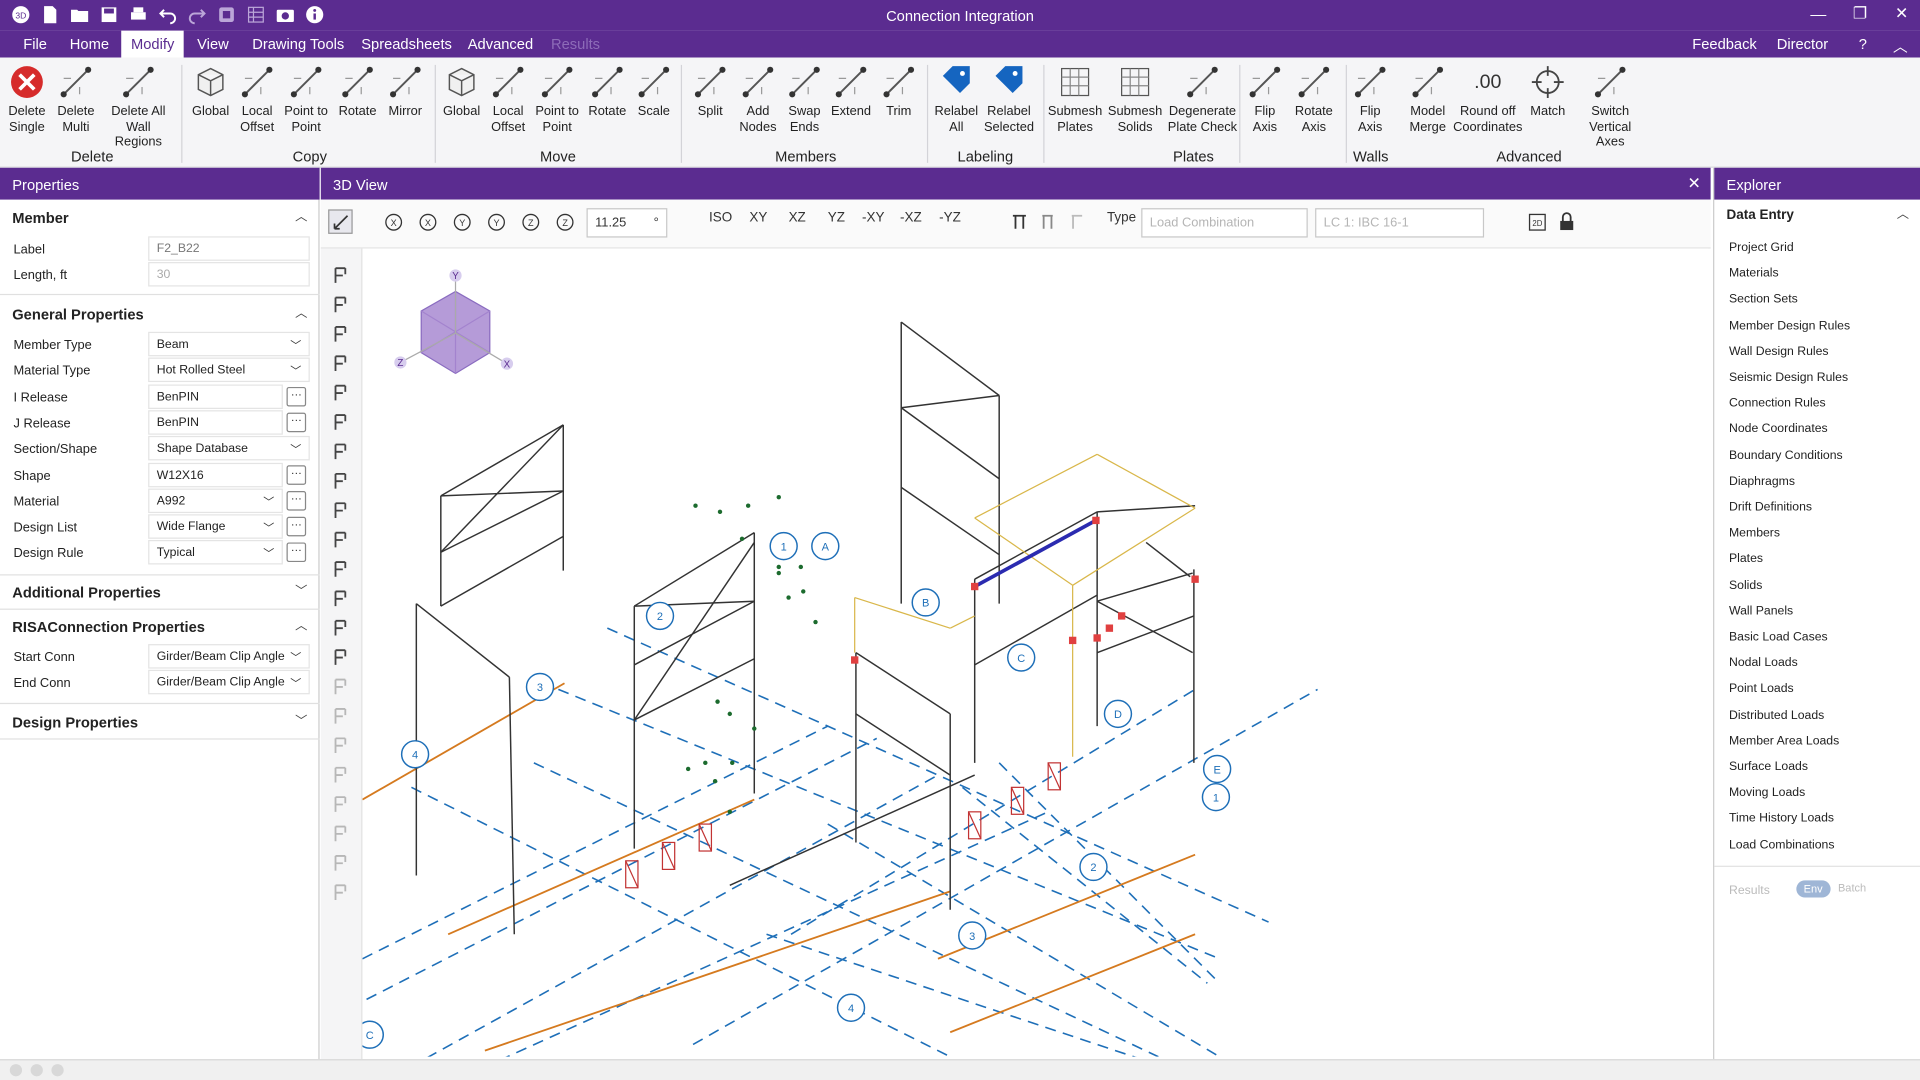 Image resolution: width=1920 pixels, height=1080 pixels. What do you see at coordinates (1818, 13) in the screenshot?
I see `minimize-icon: —` at bounding box center [1818, 13].